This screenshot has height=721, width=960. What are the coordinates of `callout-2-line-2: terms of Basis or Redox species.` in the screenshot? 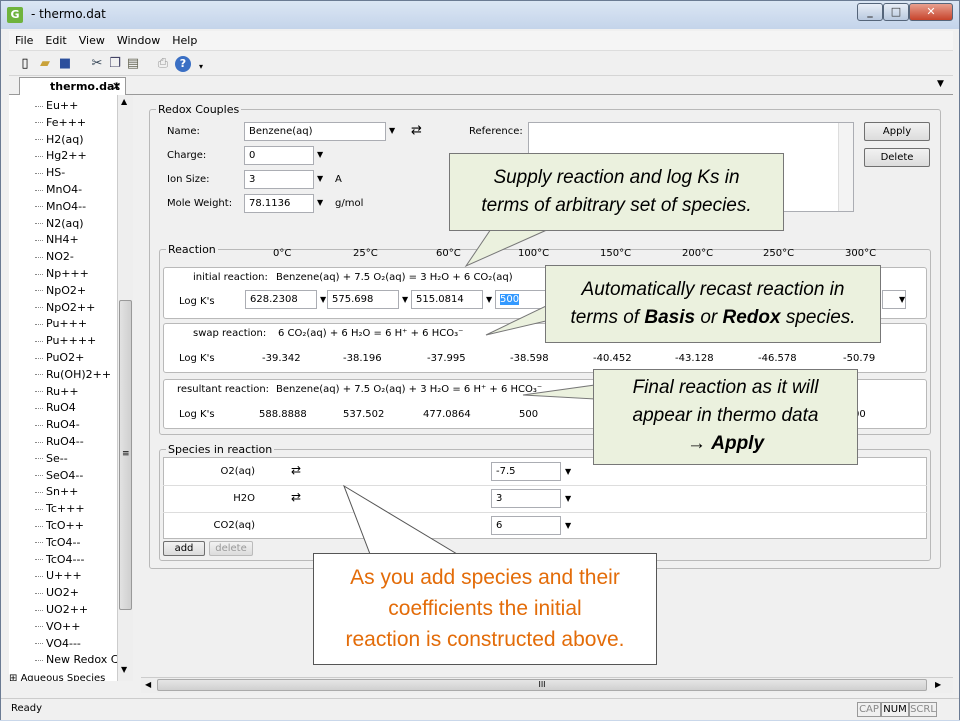 It's located at (713, 317).